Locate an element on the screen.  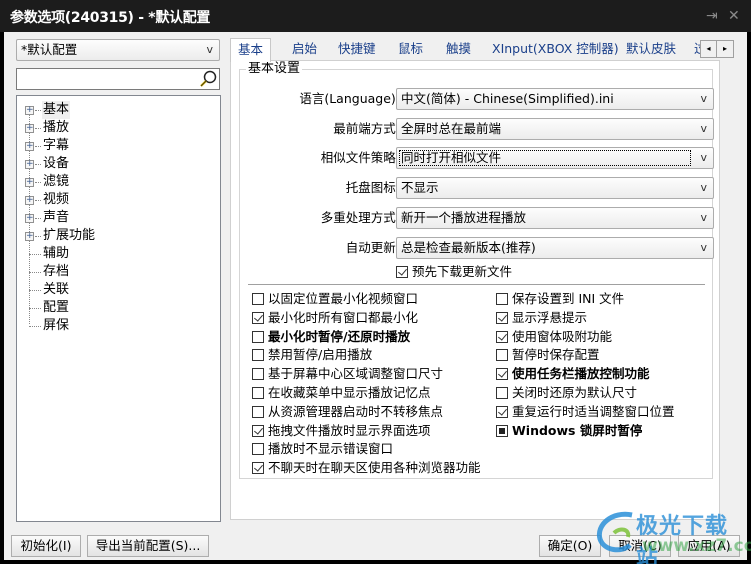
option-label: 以固定位置最小化视频窗口 is located at coordinates (343, 298).